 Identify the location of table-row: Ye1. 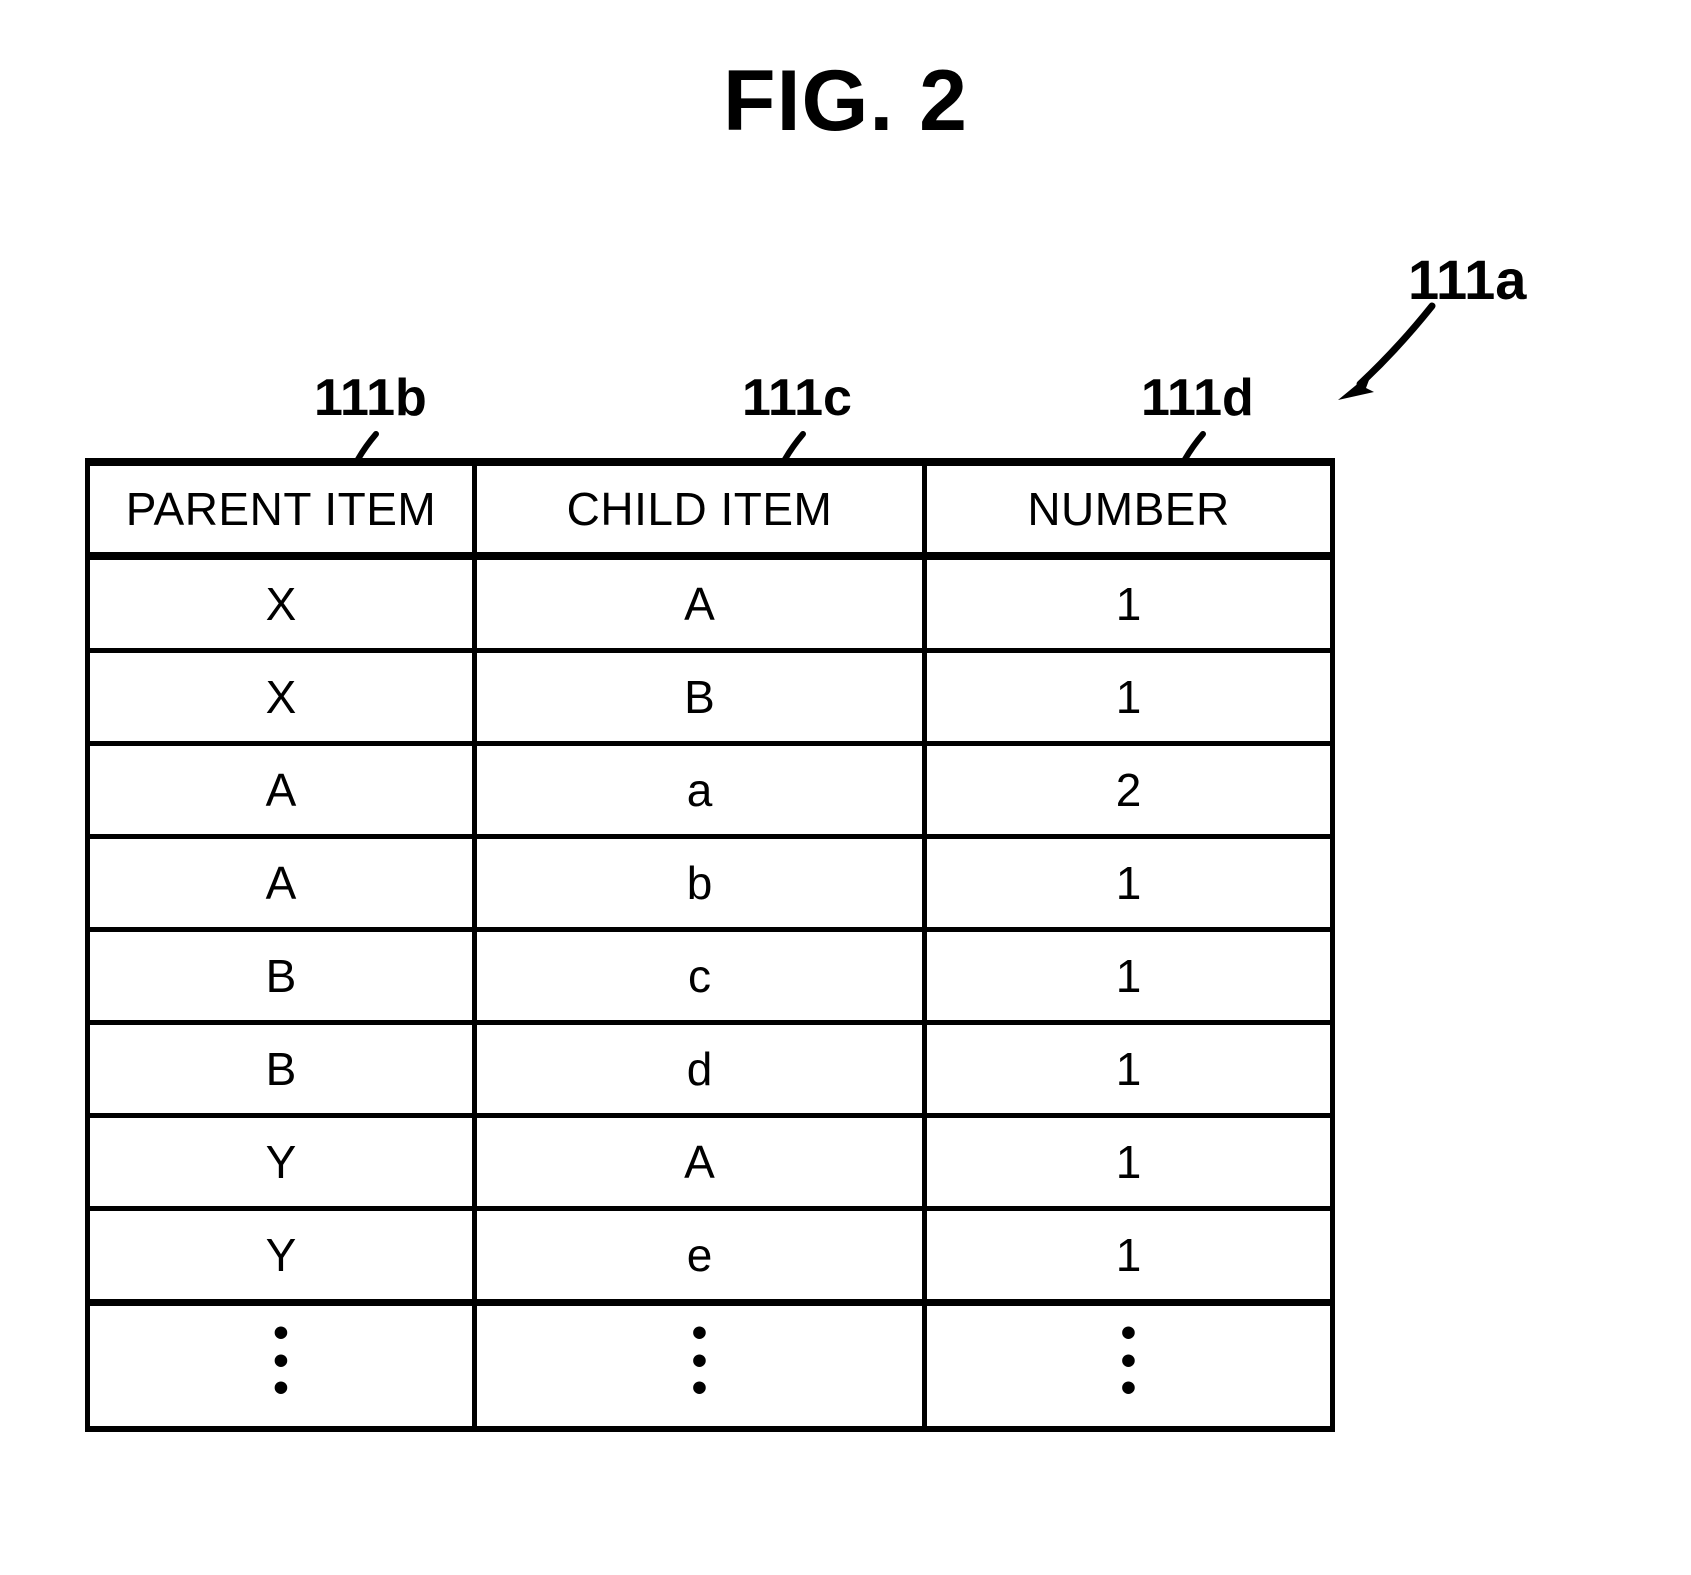
(710, 1255).